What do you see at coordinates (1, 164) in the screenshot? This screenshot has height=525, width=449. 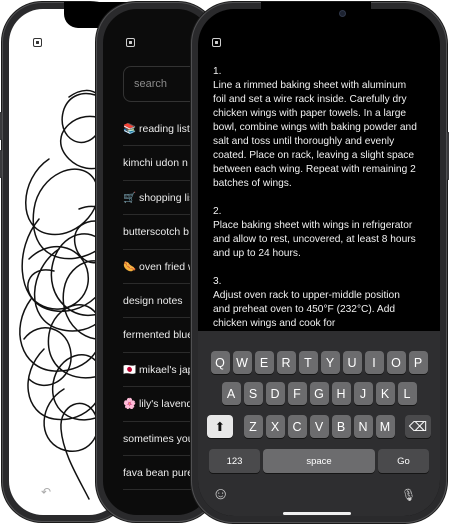 I see `volume-down-button` at bounding box center [1, 164].